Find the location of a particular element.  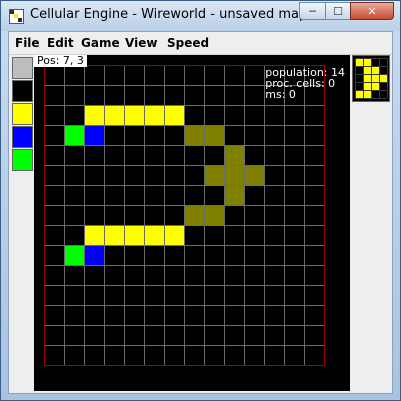

maximize-button: ☐ is located at coordinates (338, 11).